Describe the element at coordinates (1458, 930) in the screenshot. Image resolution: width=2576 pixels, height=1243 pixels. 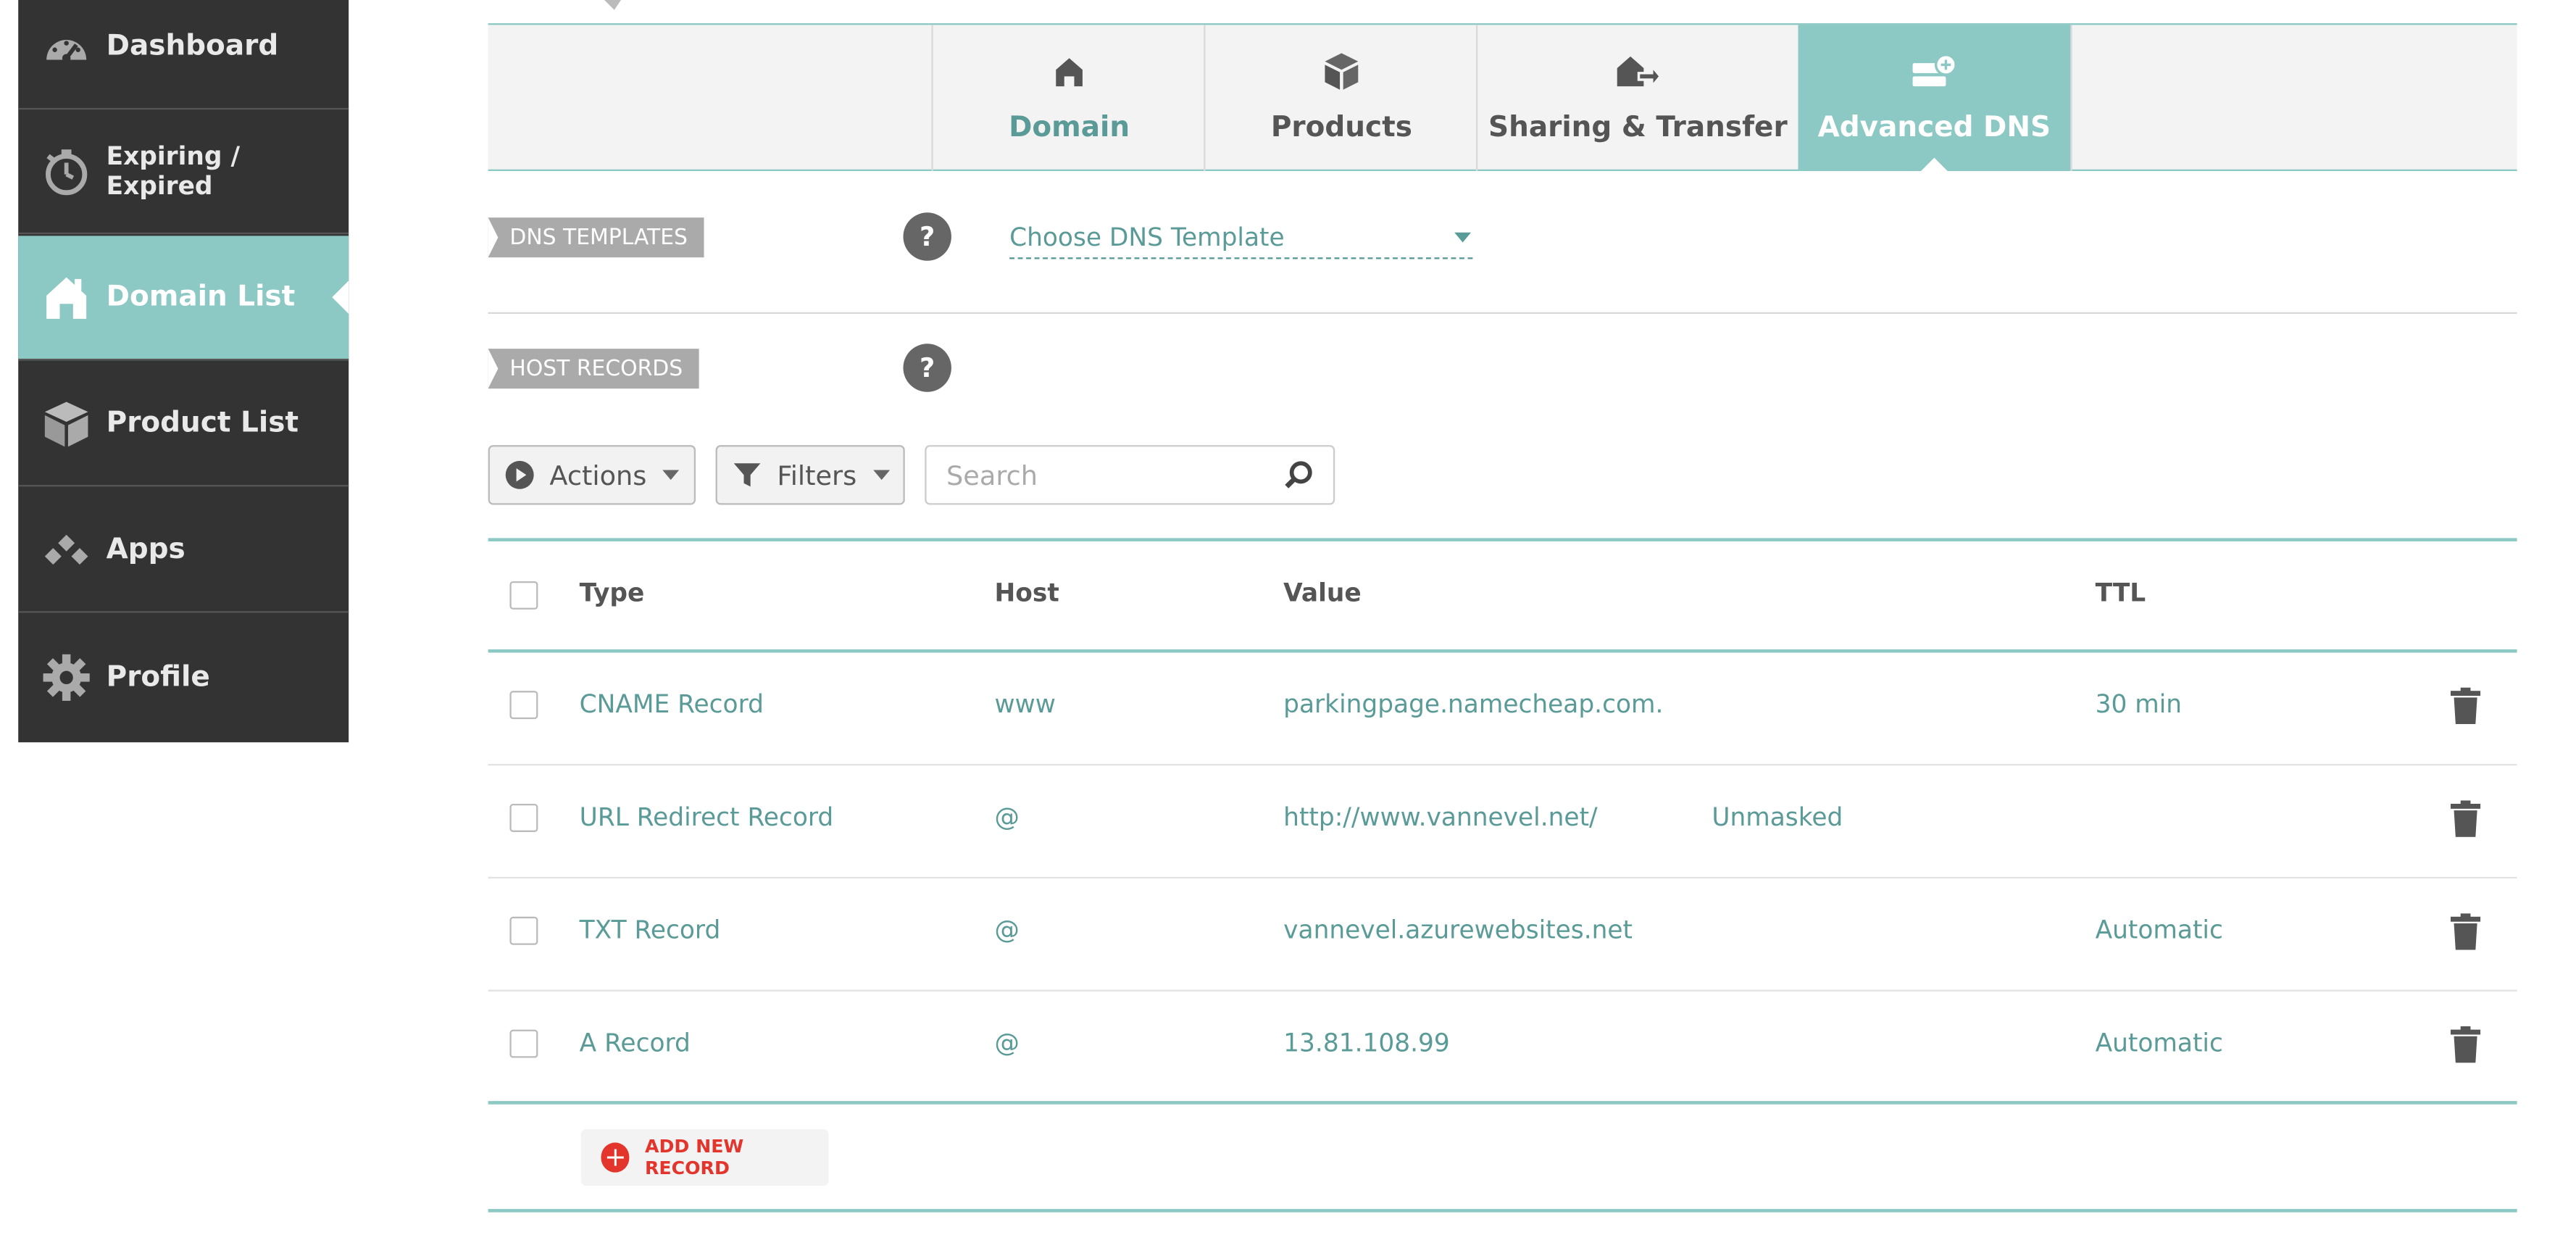
I see `record-value: vannevel.azurewebsites.net` at that location.